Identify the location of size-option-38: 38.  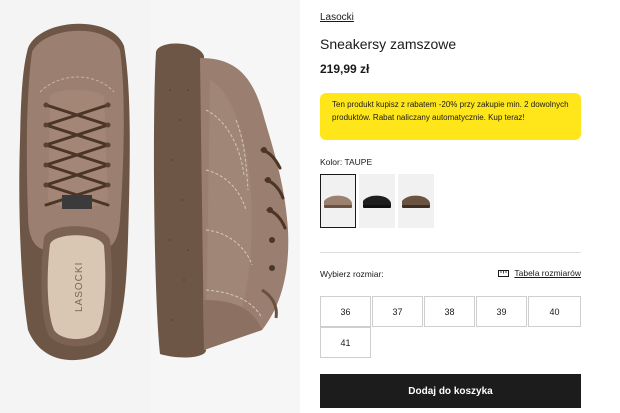
(449, 311).